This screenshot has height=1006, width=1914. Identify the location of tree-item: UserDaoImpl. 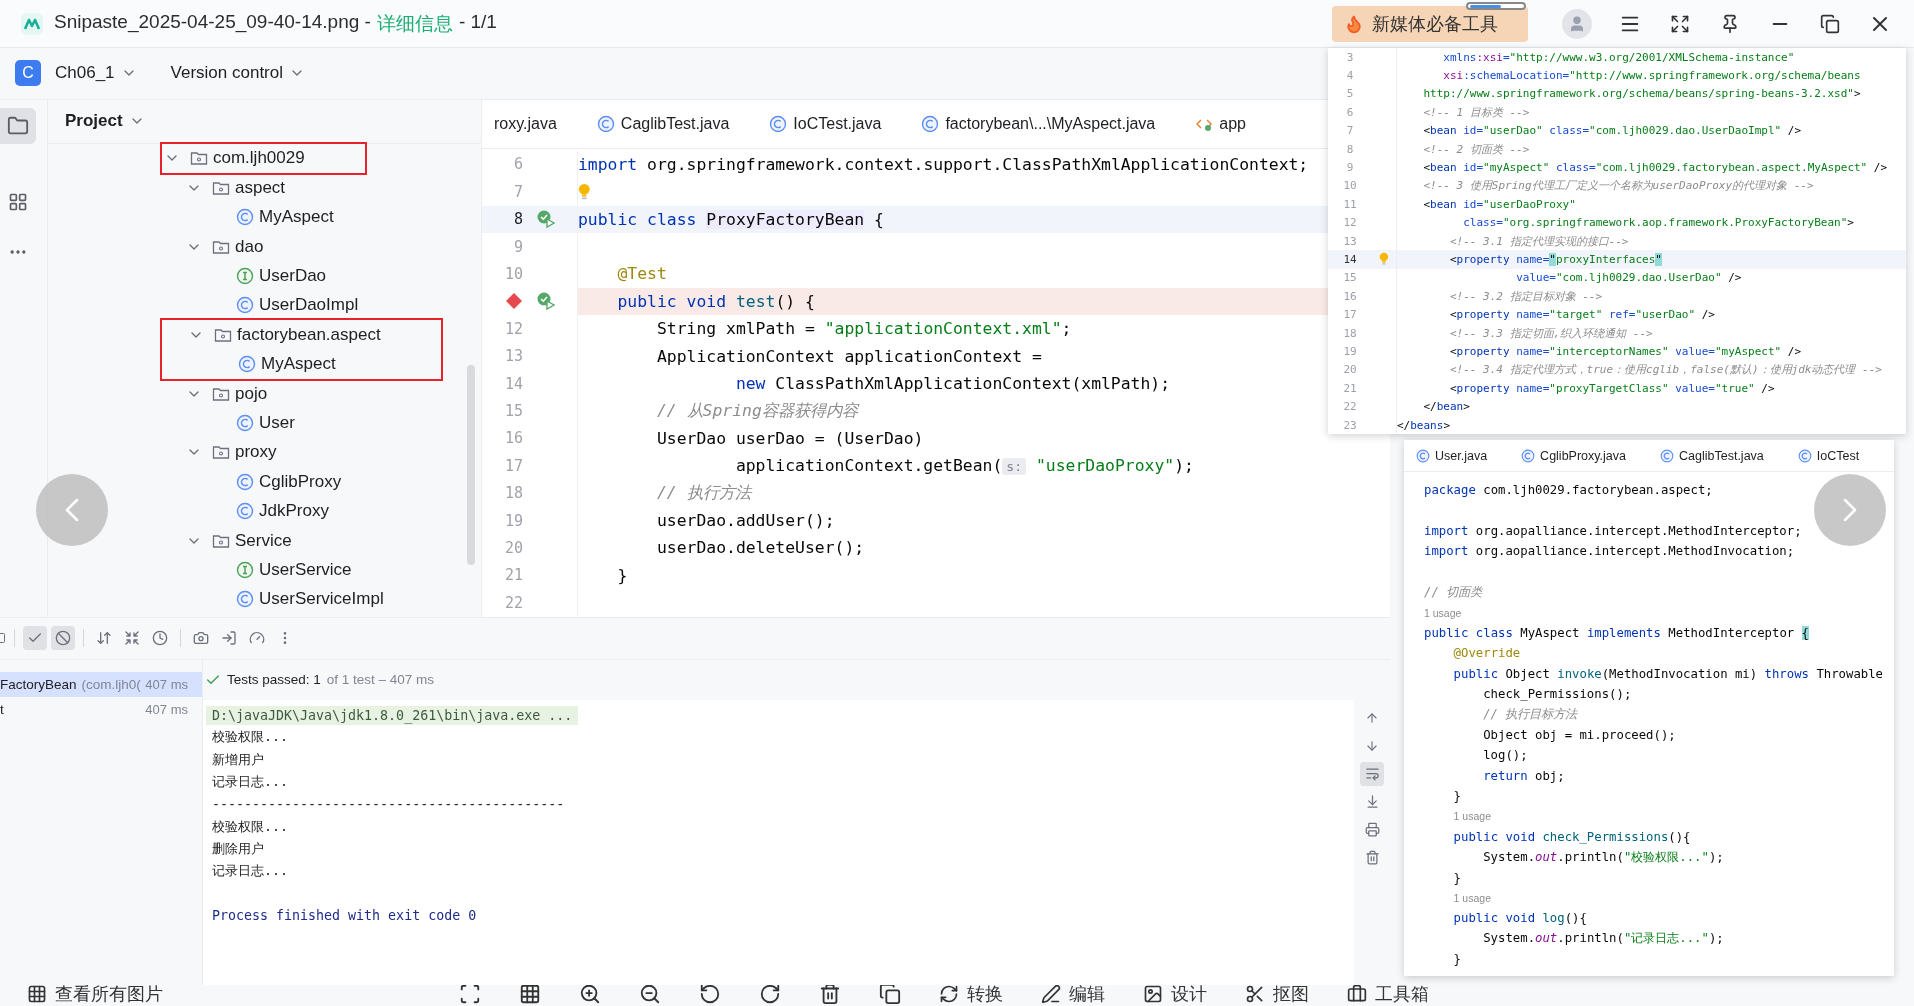
(309, 305).